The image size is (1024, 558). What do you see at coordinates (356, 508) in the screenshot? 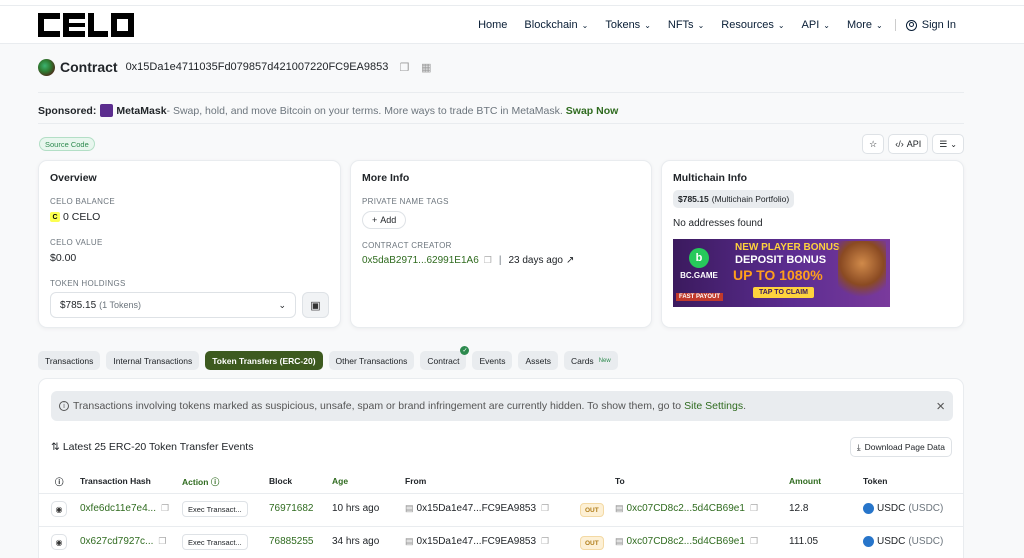
I see `age-text: 10 hrs ago` at bounding box center [356, 508].